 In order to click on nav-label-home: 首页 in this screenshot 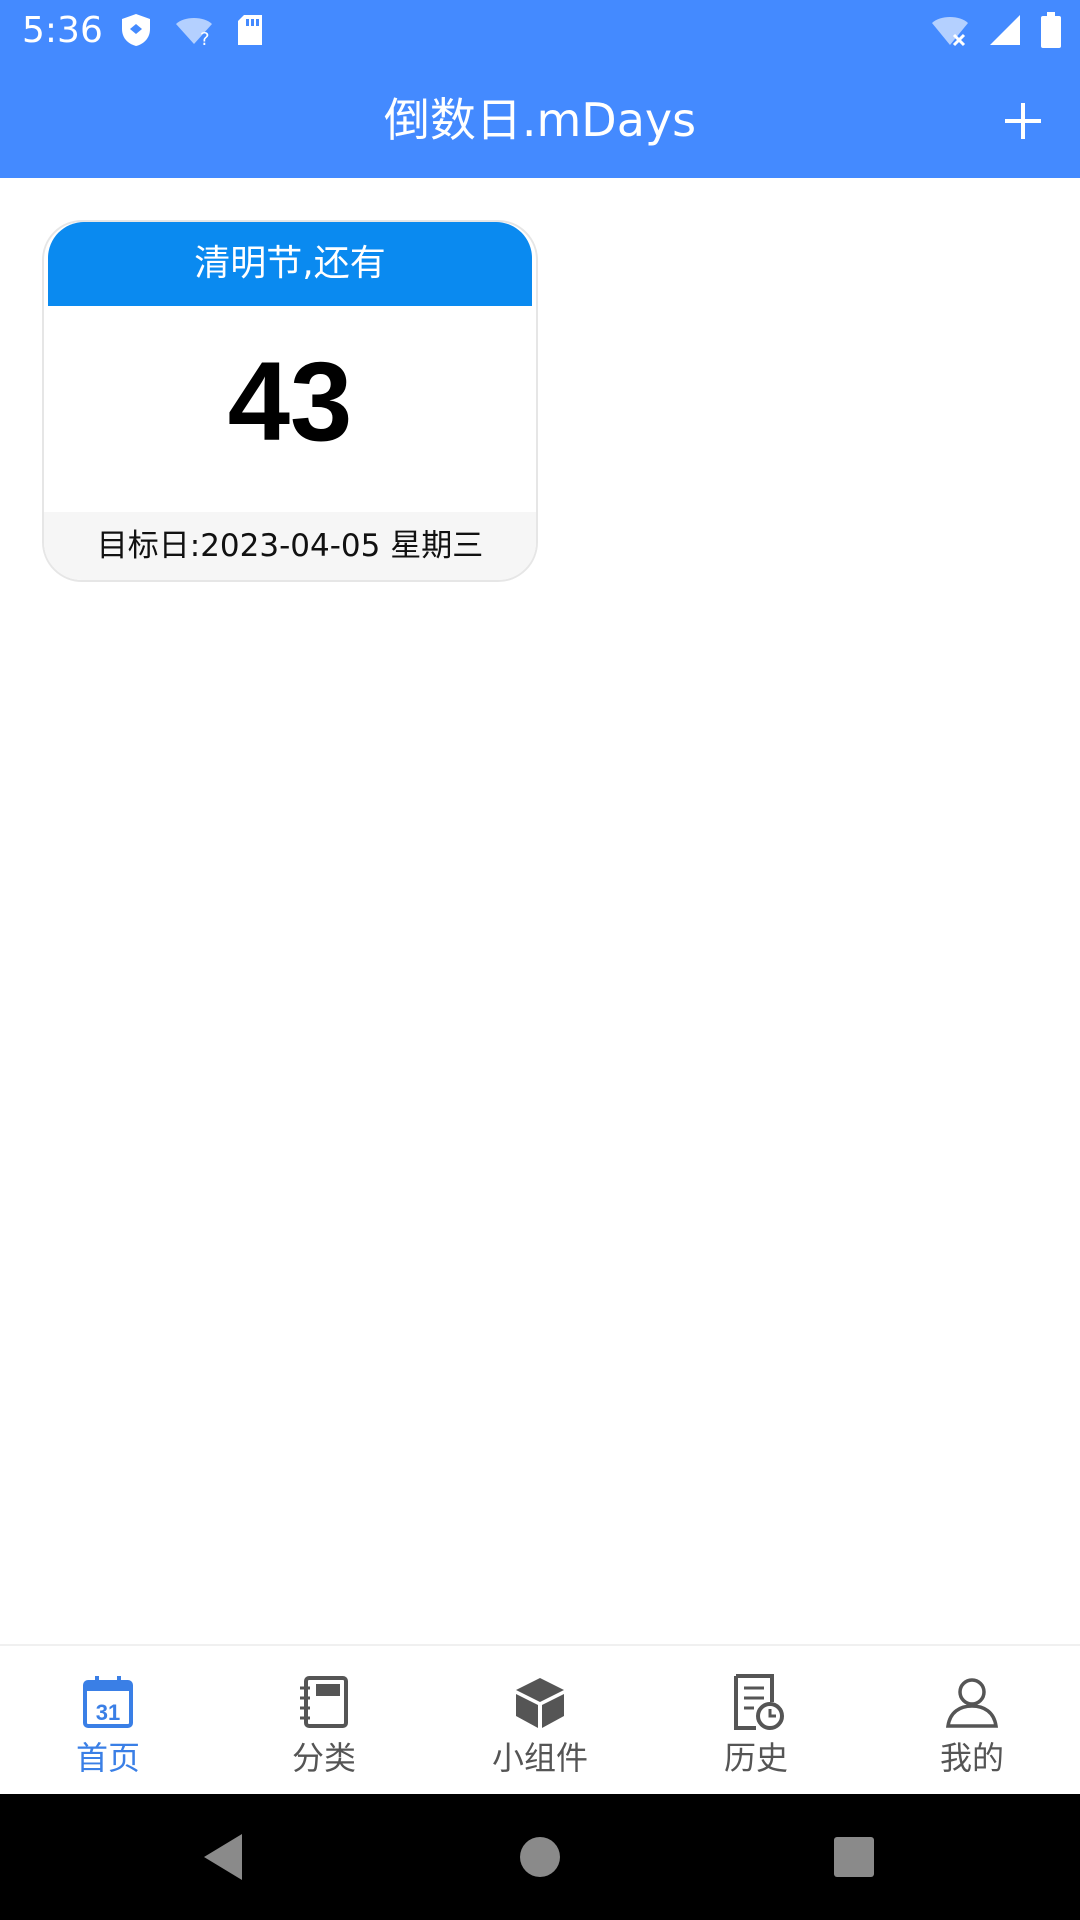, I will do `click(107, 1758)`.